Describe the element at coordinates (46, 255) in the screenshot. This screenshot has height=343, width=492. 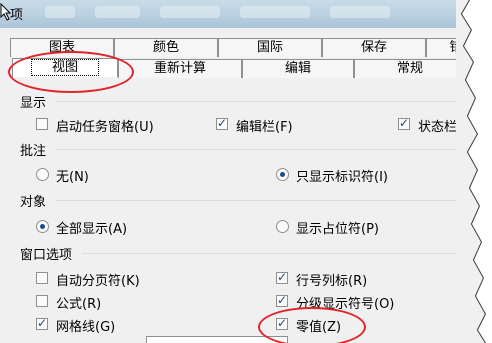
I see `section-window-label: 窗口选项` at that location.